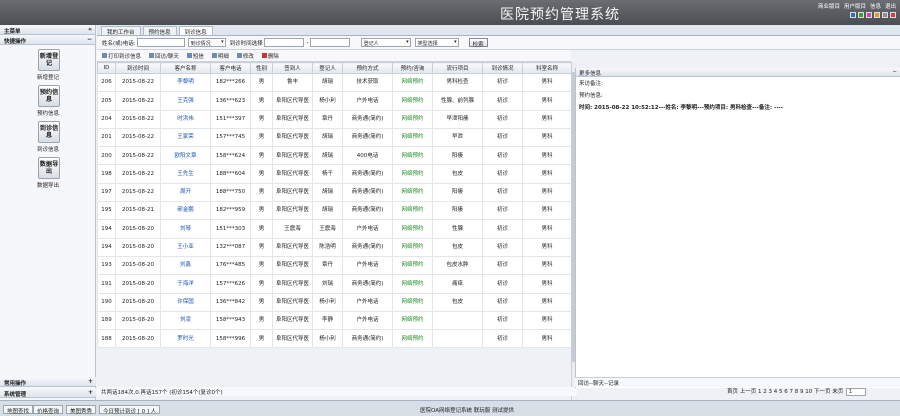 This screenshot has width=900, height=416. I want to click on theme-swatches, so click(873, 15).